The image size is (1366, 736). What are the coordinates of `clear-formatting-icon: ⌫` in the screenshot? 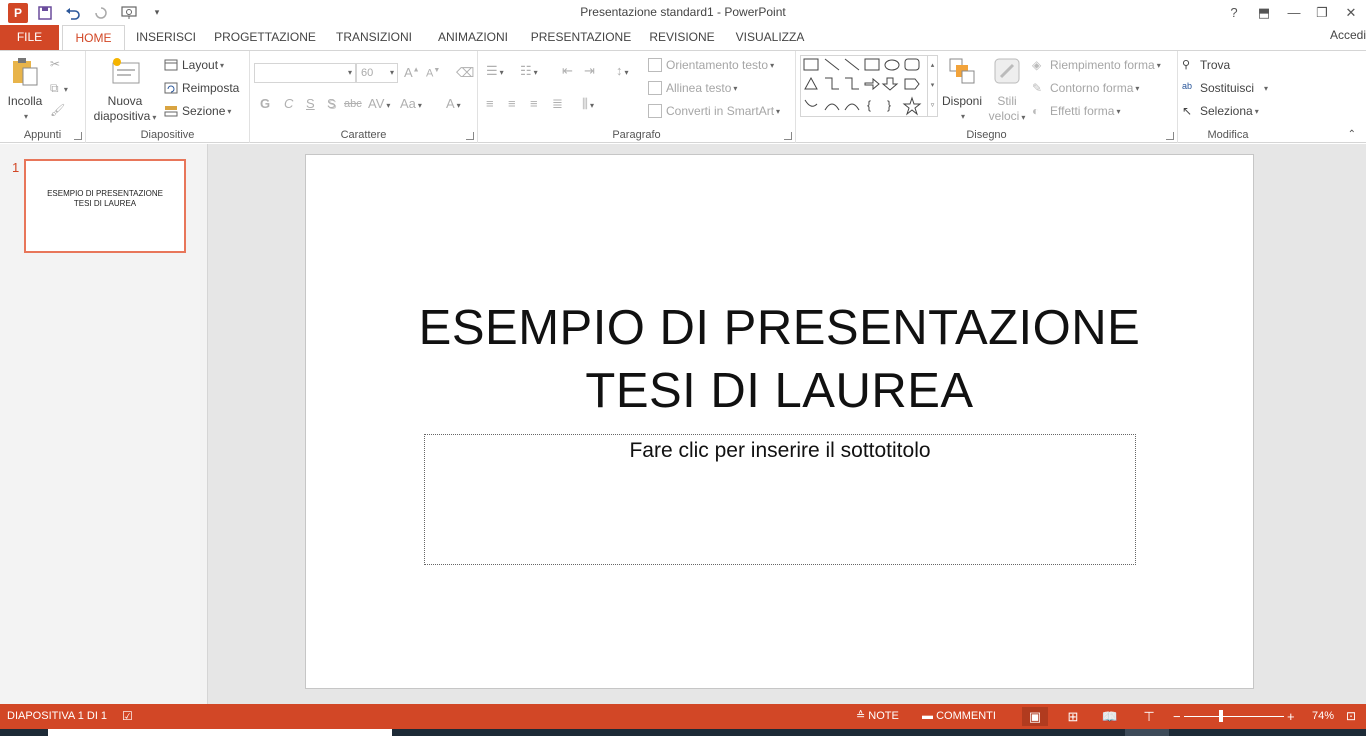 It's located at (465, 73).